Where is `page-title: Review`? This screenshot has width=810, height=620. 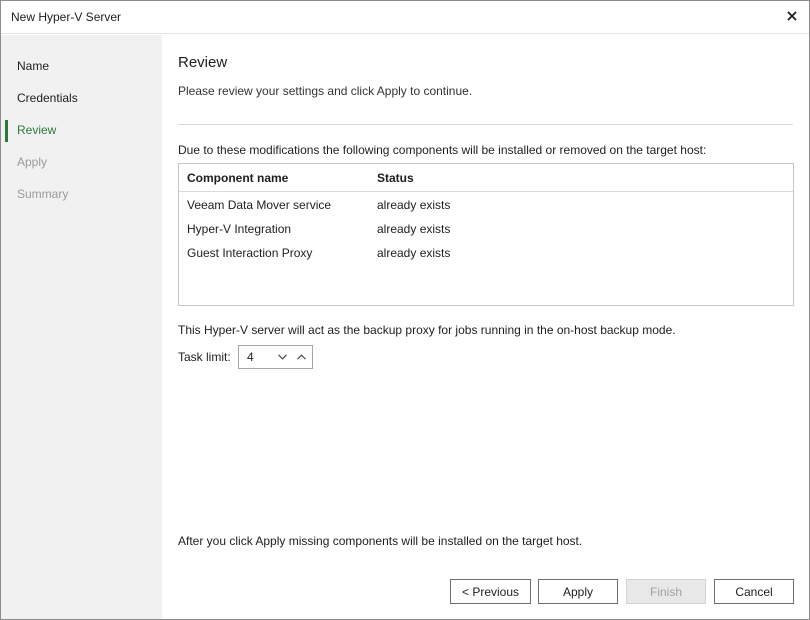
page-title: Review is located at coordinates (203, 62).